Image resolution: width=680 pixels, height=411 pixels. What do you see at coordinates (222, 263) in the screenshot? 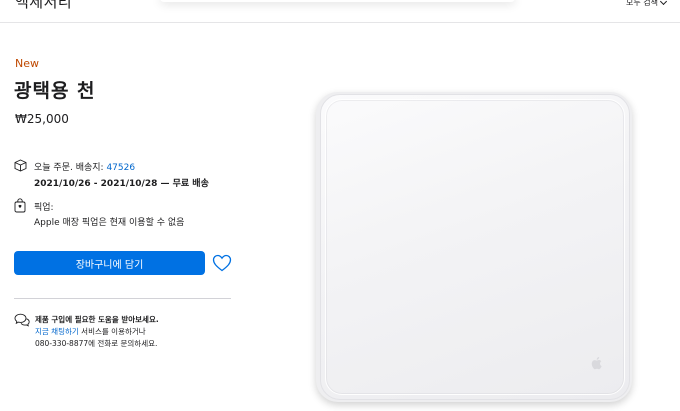
I see `heart-icon` at bounding box center [222, 263].